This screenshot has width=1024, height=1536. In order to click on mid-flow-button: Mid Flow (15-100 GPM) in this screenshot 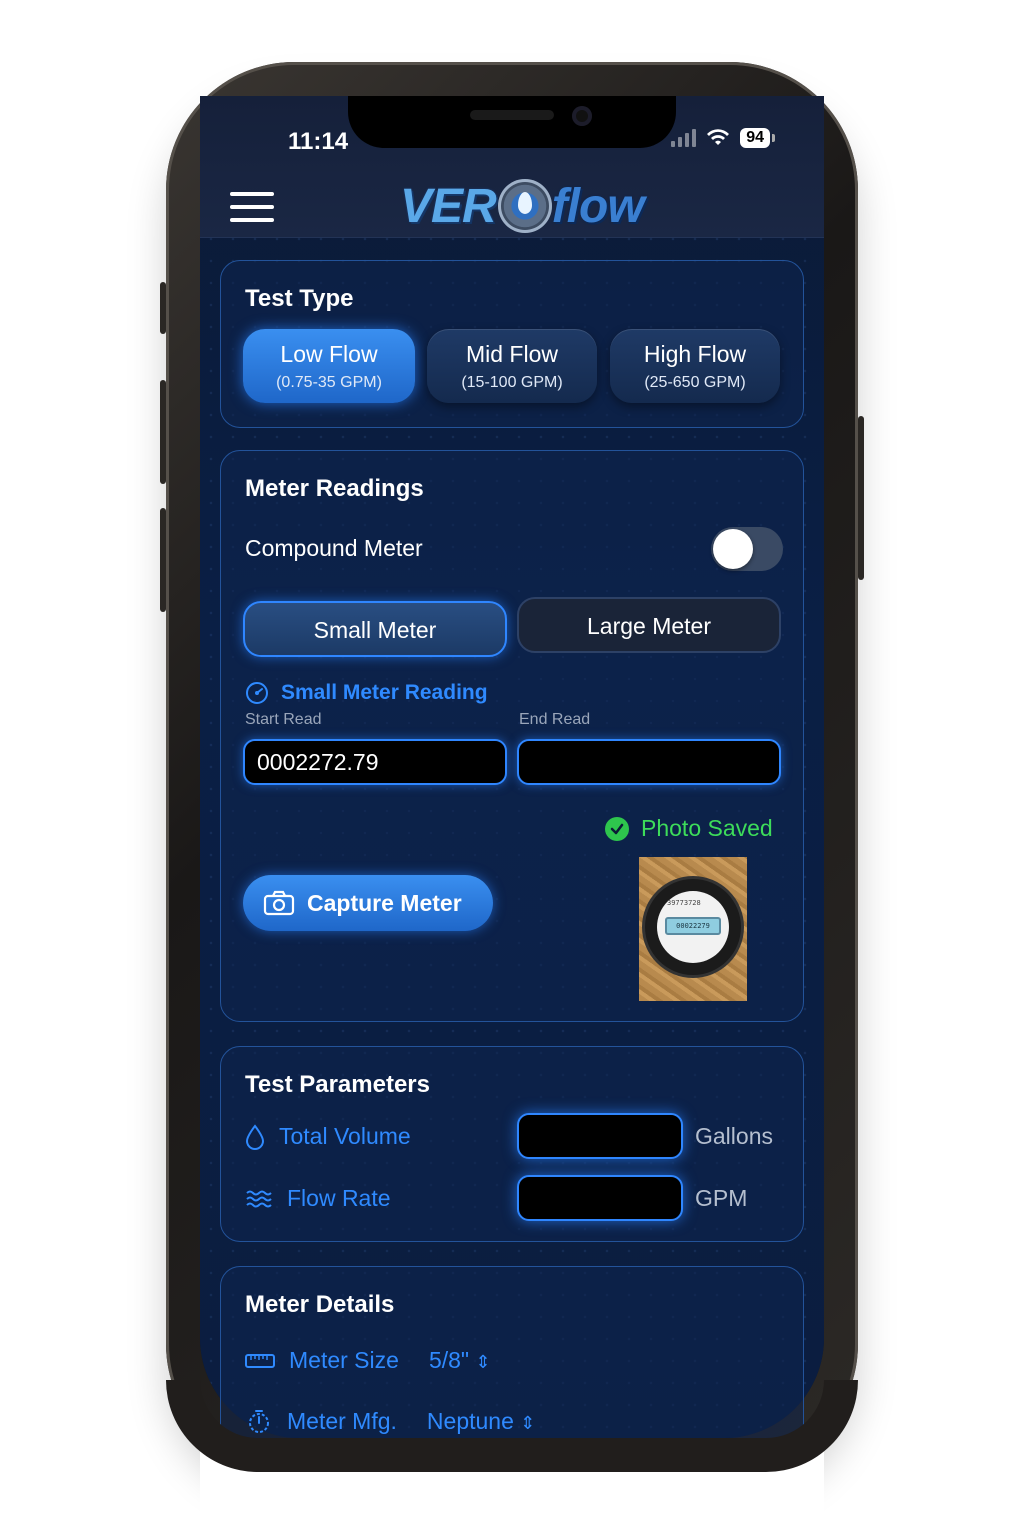, I will do `click(512, 366)`.